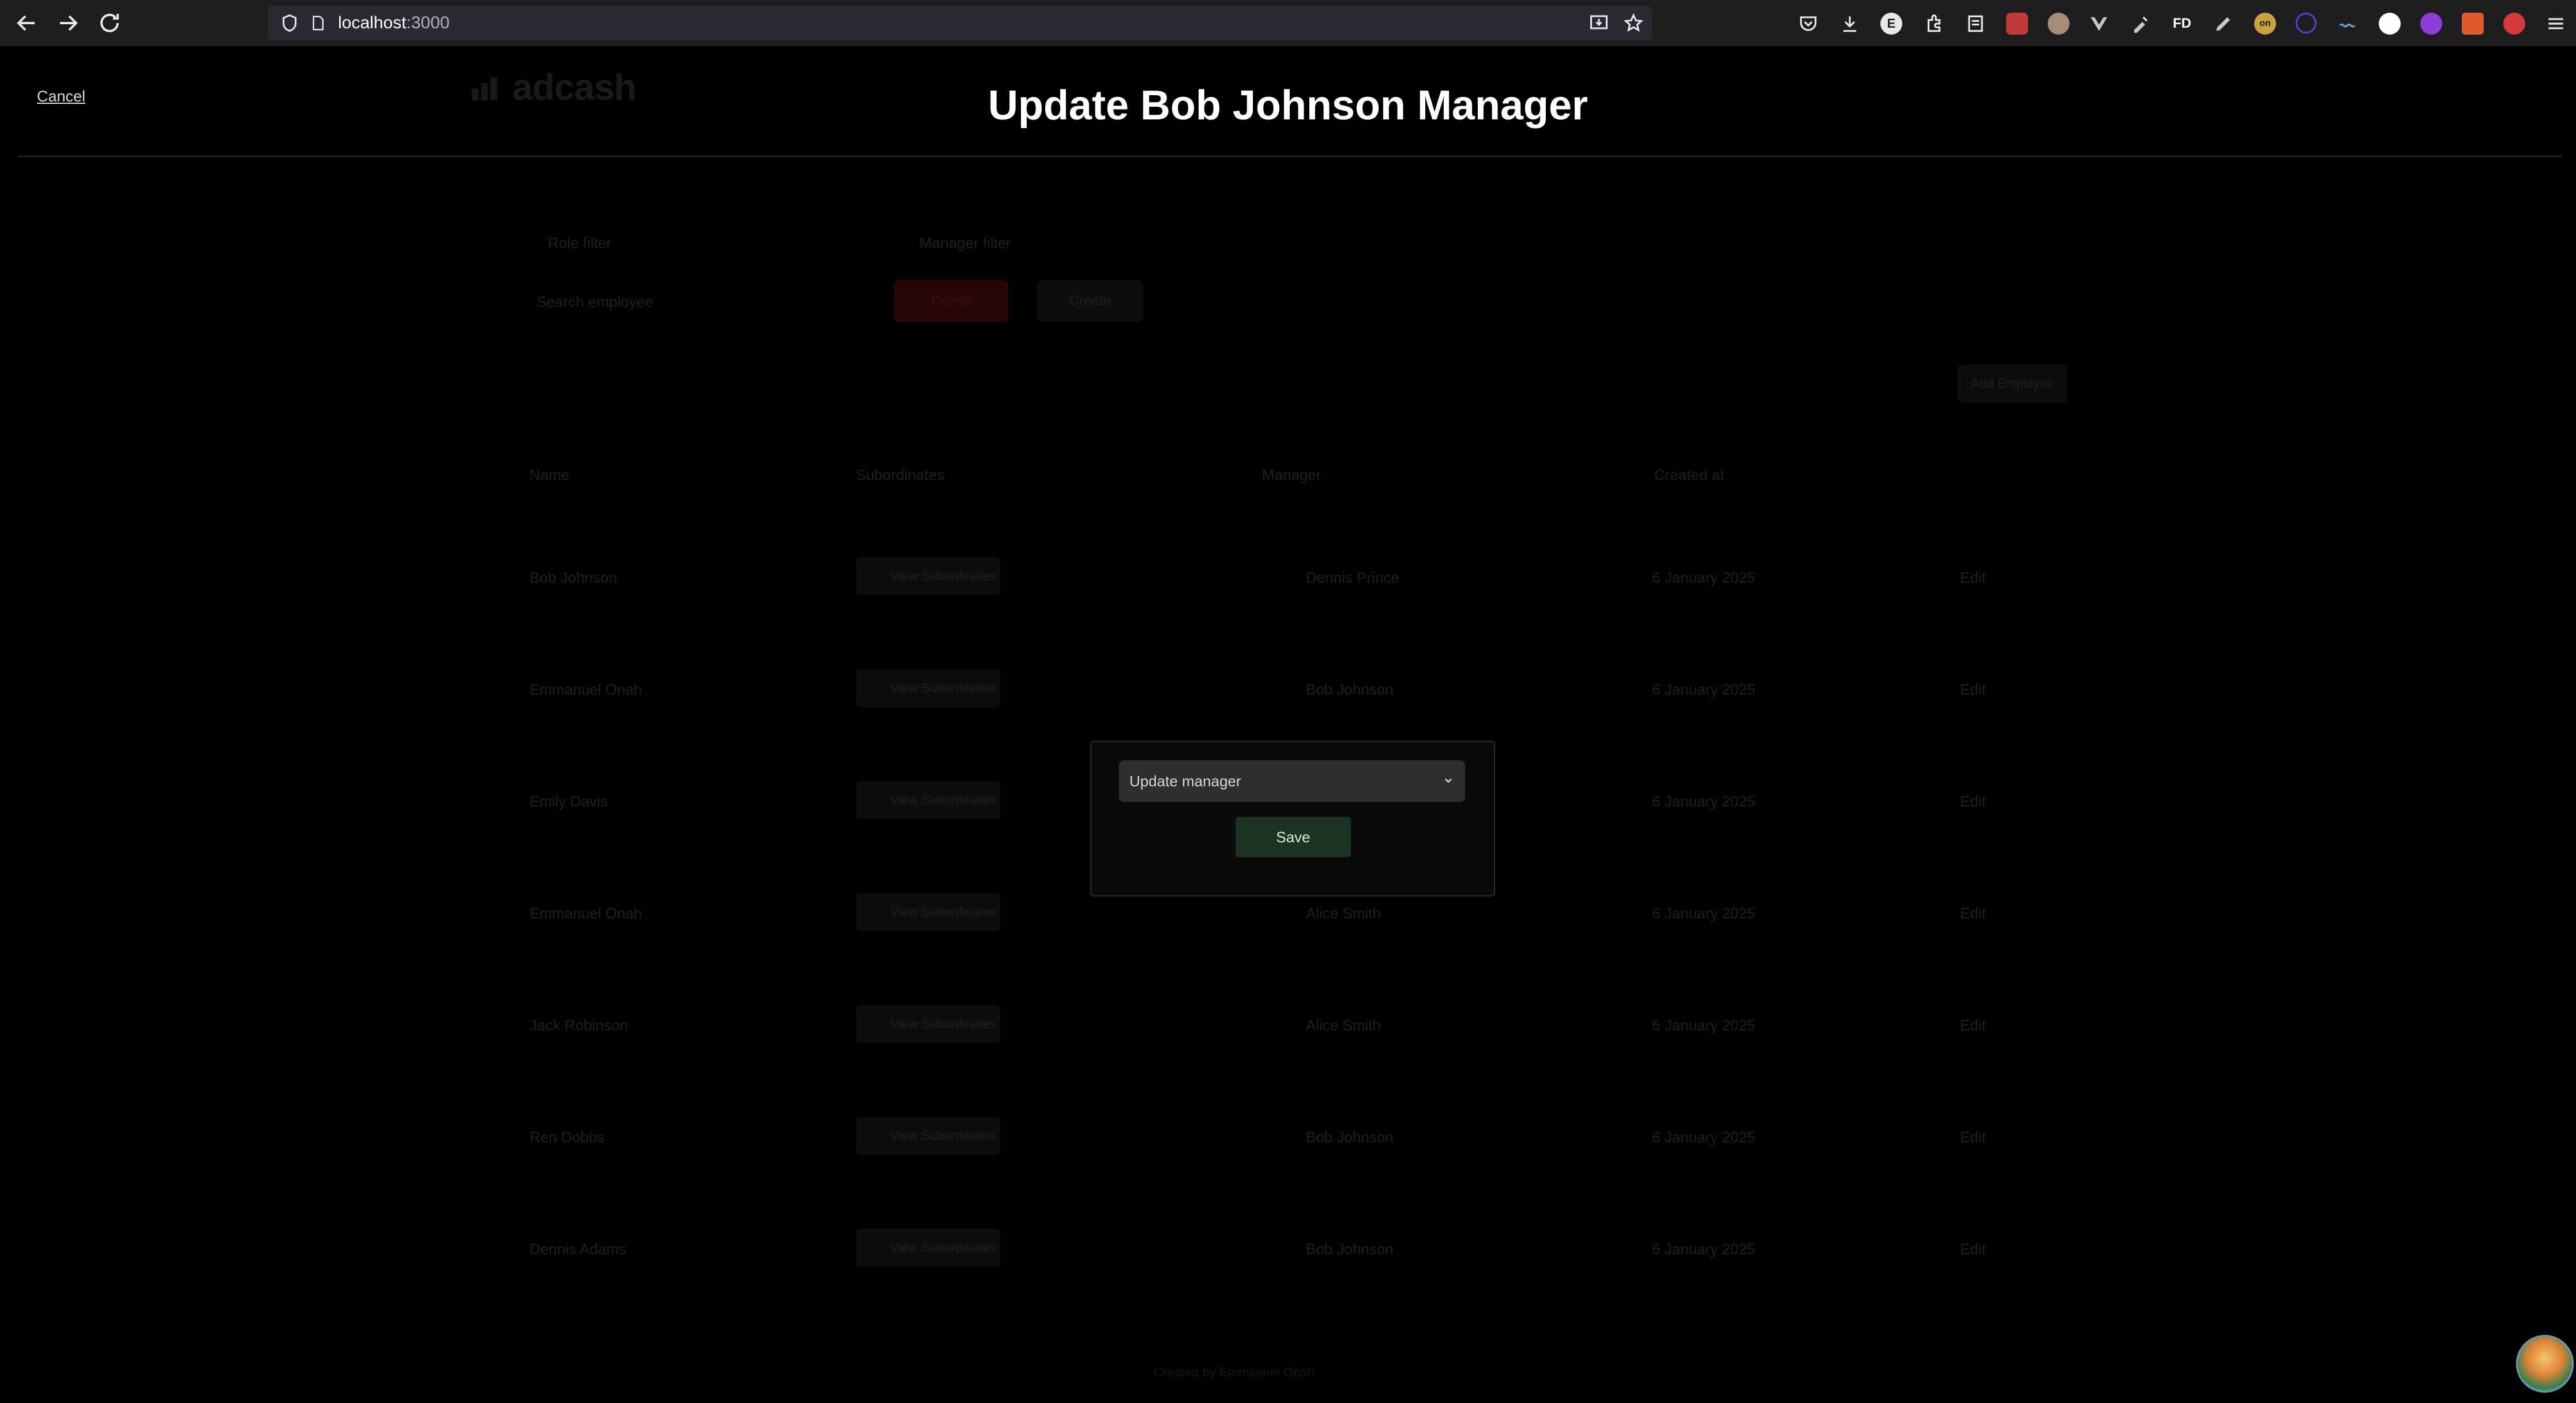 The height and width of the screenshot is (1403, 2576). I want to click on page-icon, so click(319, 23).